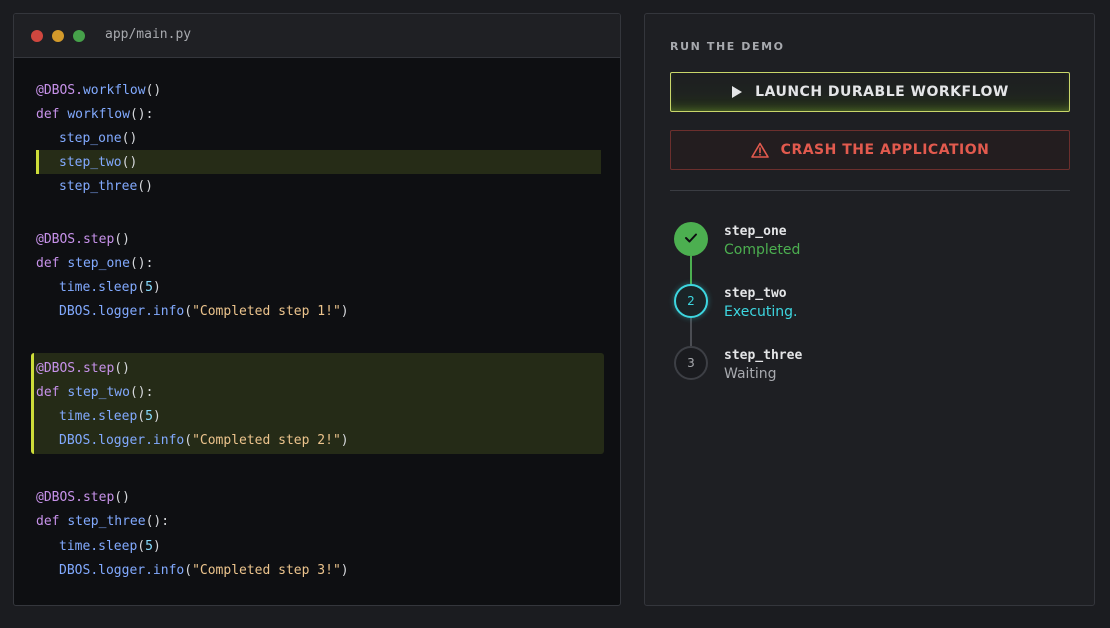  Describe the element at coordinates (317, 36) in the screenshot. I see `editor-titlebar: app/main.py` at that location.